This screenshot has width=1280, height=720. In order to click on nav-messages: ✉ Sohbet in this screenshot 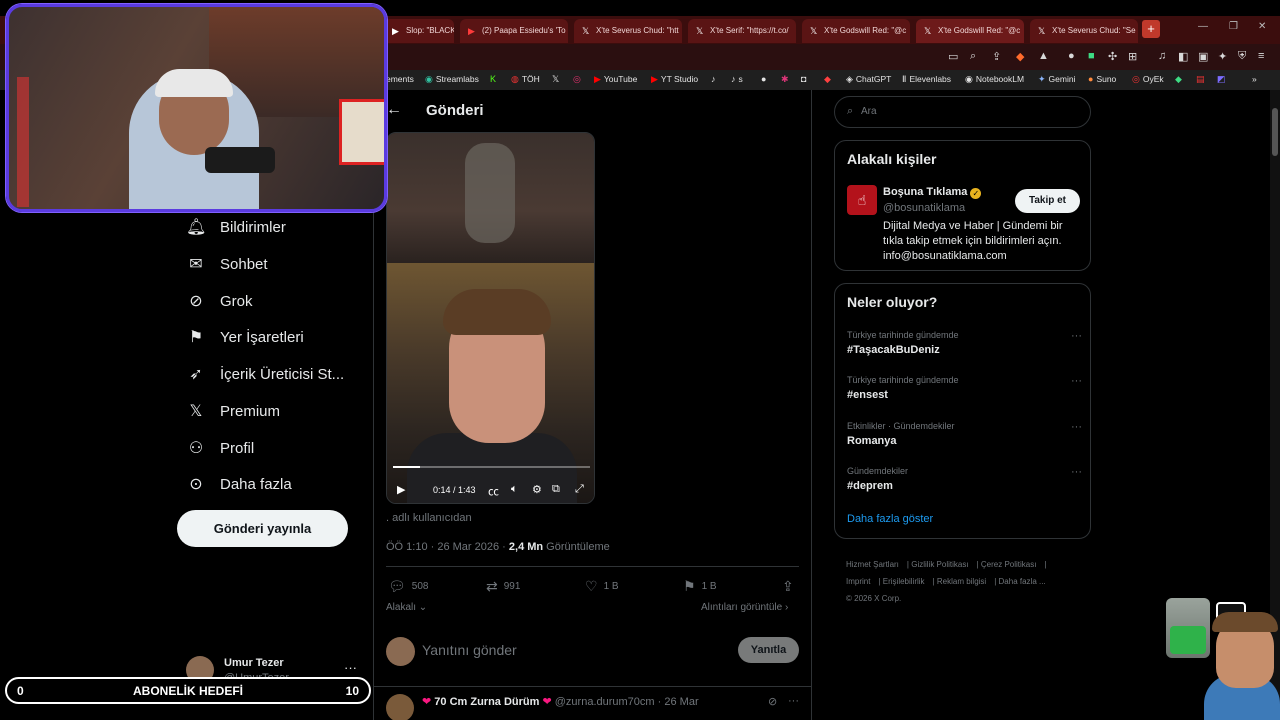, I will do `click(226, 264)`.